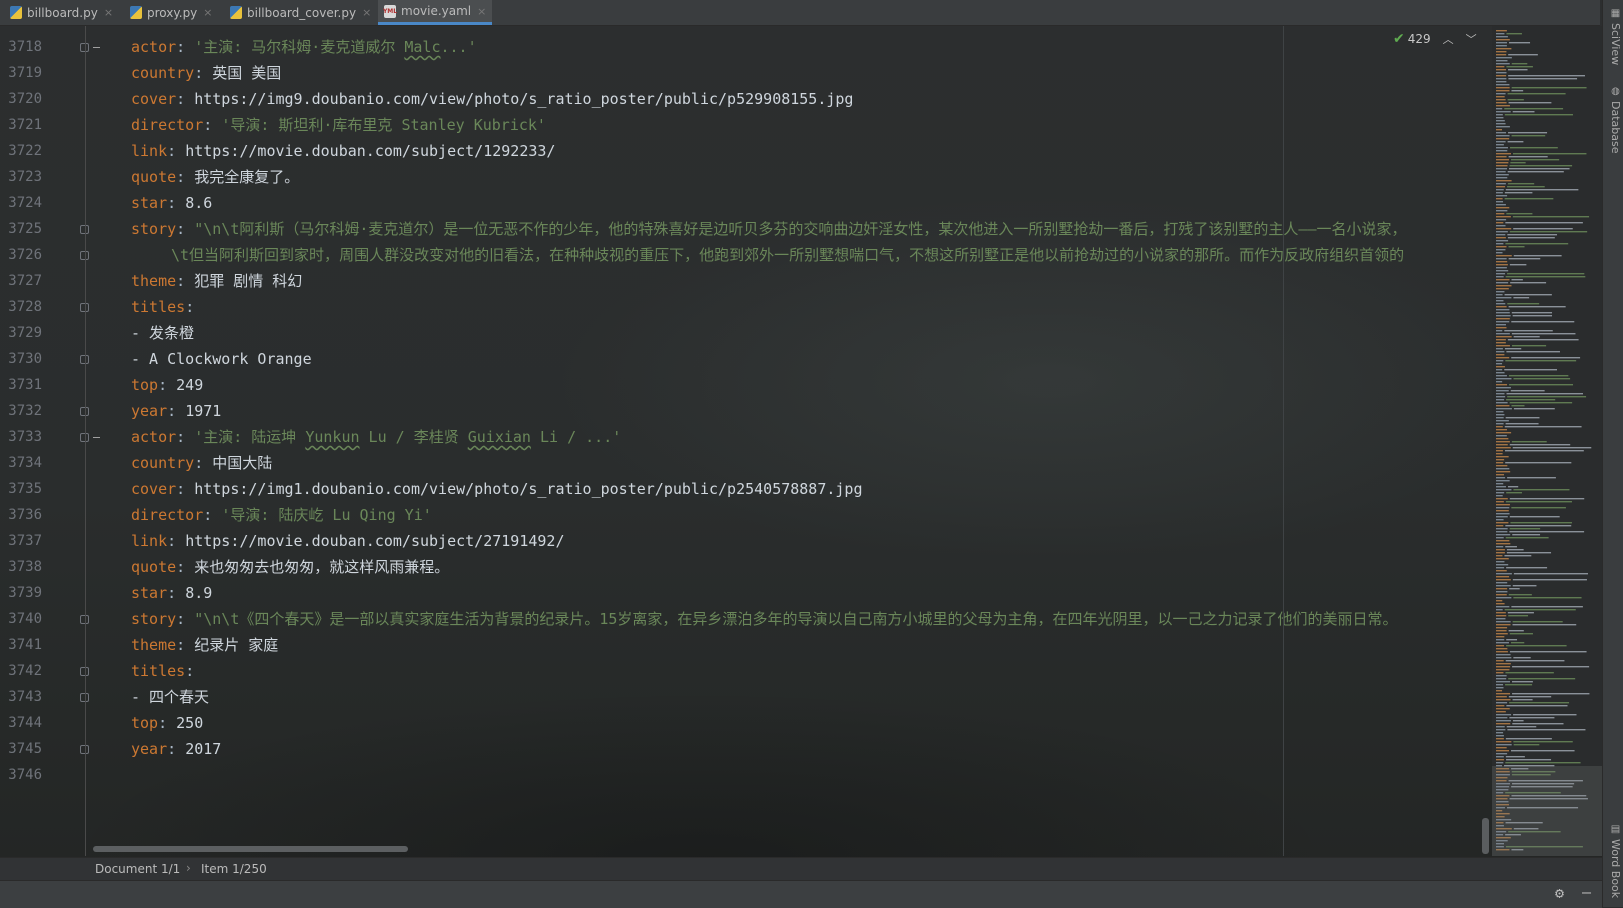 The width and height of the screenshot is (1623, 908). What do you see at coordinates (1435, 39) in the screenshot?
I see `inspection-widget: ✔ 429 ︿ ﹀` at bounding box center [1435, 39].